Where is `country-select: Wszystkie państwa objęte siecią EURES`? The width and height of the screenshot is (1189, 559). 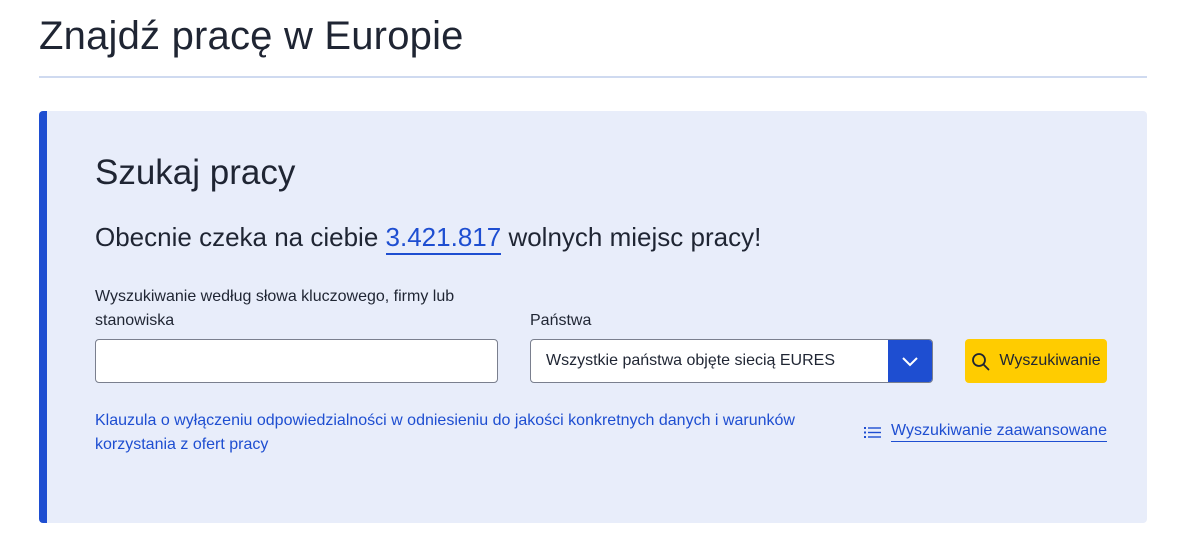
country-select: Wszystkie państwa objęte siecią EURES is located at coordinates (731, 361).